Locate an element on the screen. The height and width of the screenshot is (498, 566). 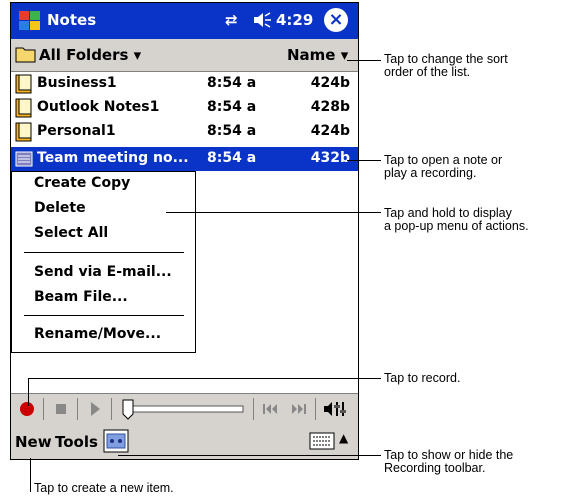
title-bar: Notes ⇄ 4:29 × is located at coordinates (184, 21).